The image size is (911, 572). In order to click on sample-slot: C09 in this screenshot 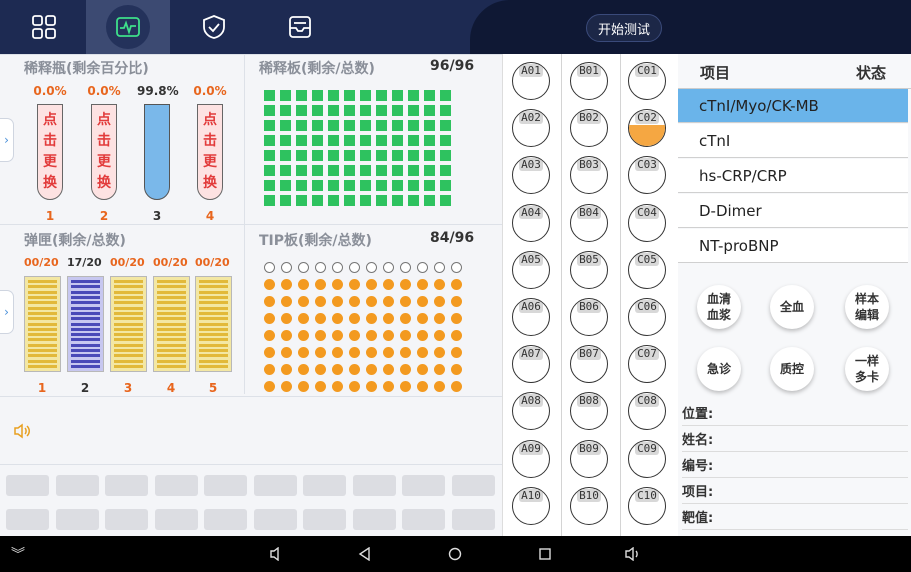, I will do `click(647, 458)`.